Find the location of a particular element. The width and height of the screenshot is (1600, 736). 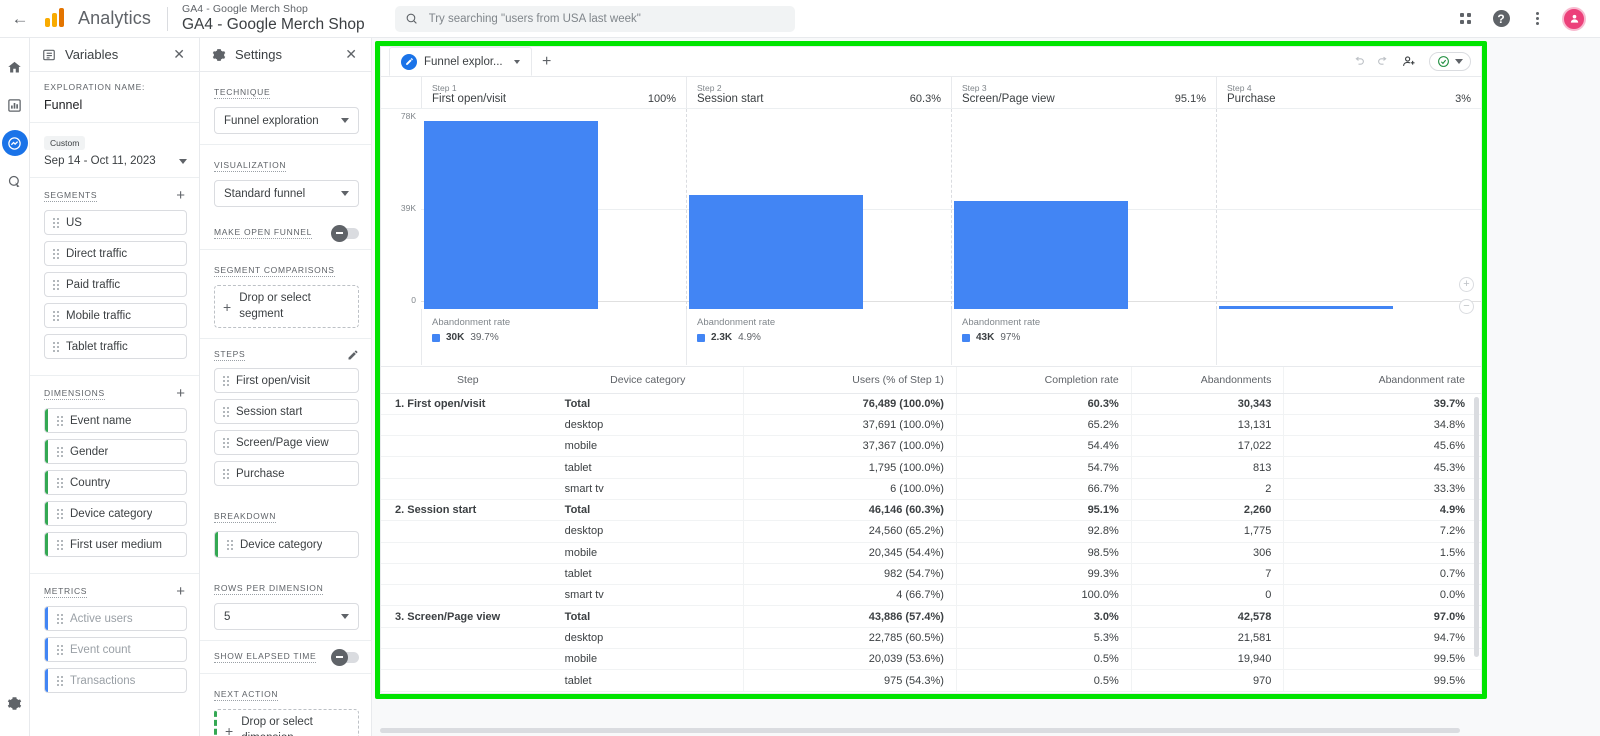

table-vertical-scrollbar is located at coordinates (1476, 527).